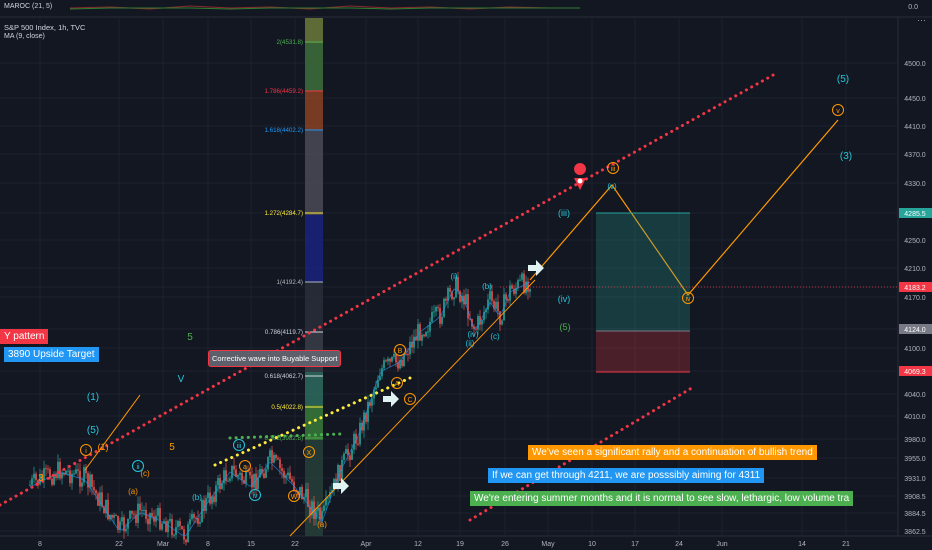 The height and width of the screenshot is (550, 932). What do you see at coordinates (197, 497) in the screenshot?
I see `wave-b-paren: (b)` at bounding box center [197, 497].